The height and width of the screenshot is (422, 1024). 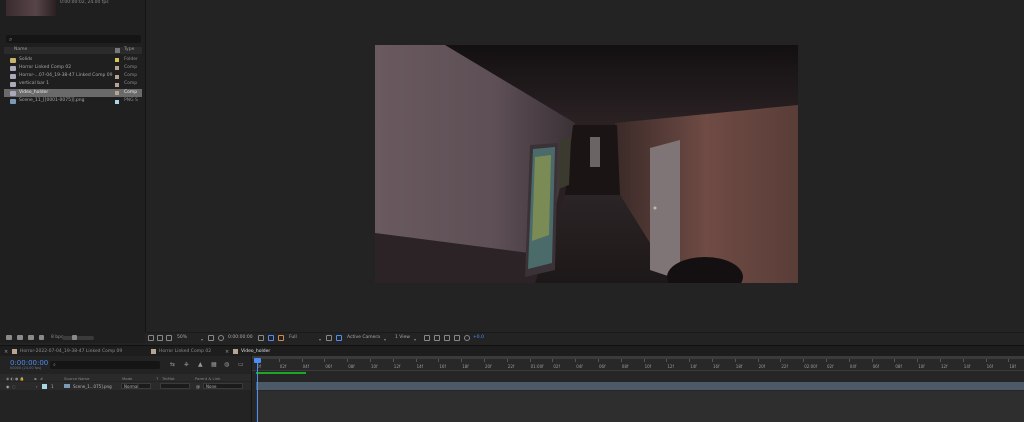 I want to click on fast-previews-icon, so click(x=437, y=338).